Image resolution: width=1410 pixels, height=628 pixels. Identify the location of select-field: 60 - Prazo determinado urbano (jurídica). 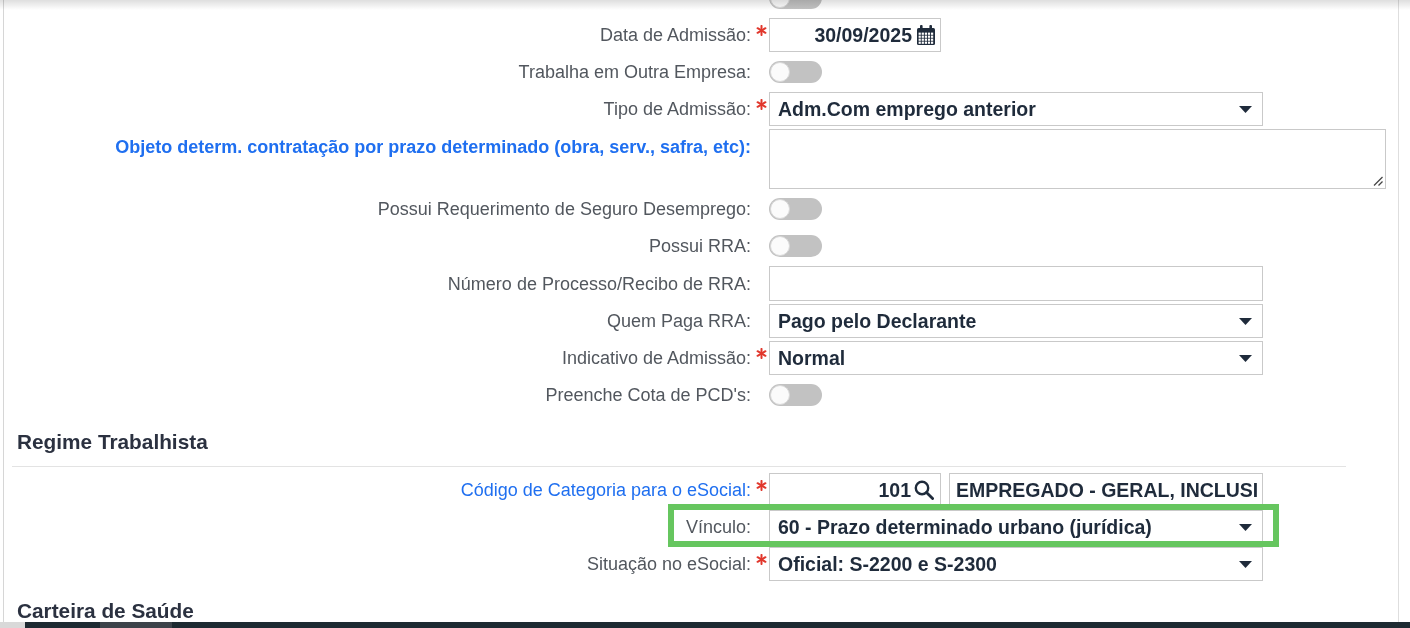
(1016, 527).